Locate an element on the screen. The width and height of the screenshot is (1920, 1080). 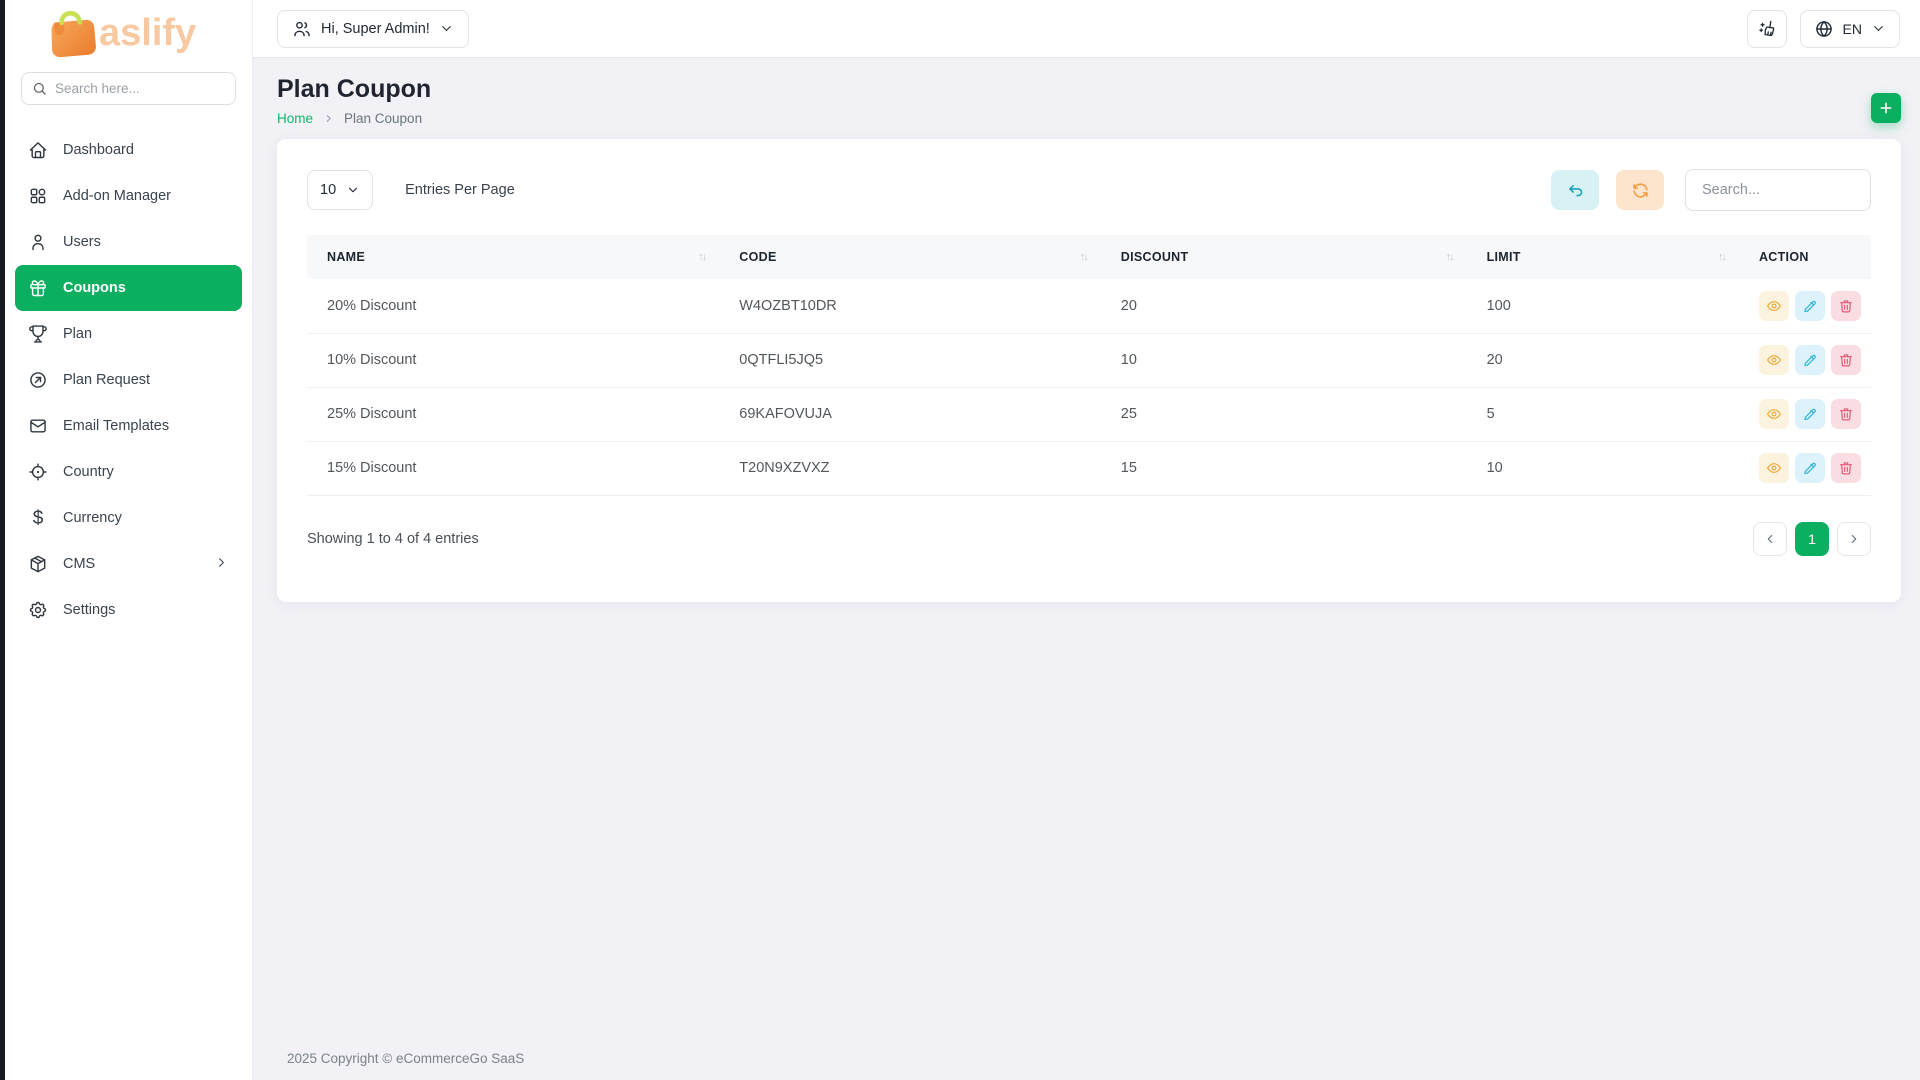
table-row: 25% Discount 69KAFOVUJA 25 5 is located at coordinates (1089, 414).